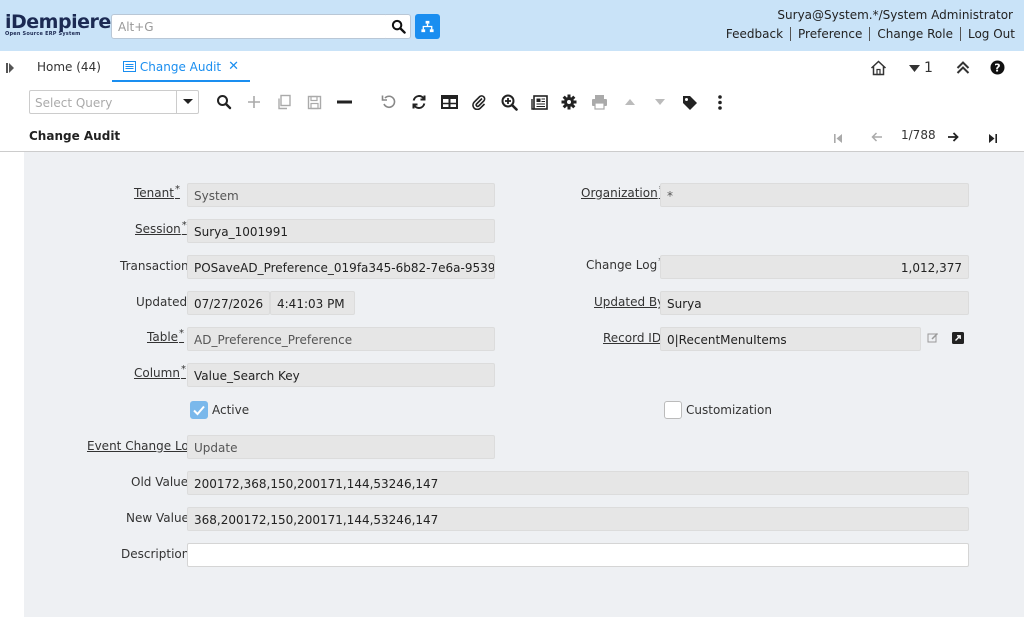  I want to click on session-label: Session*, so click(161, 228).